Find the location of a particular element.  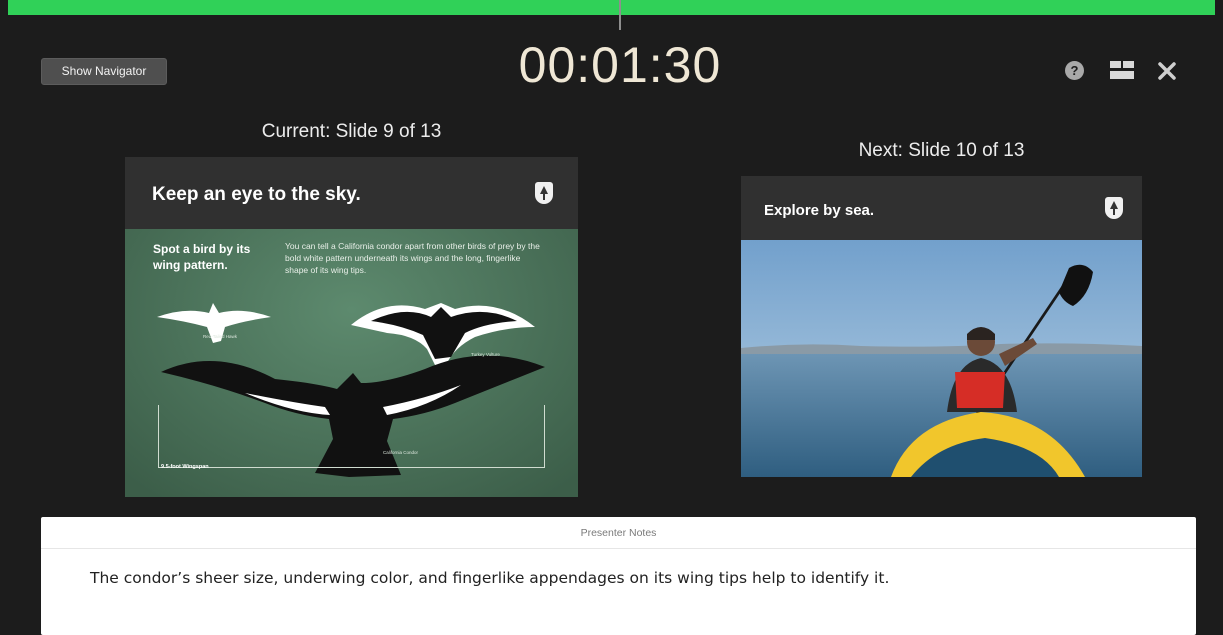

layout-grid-icon is located at coordinates (1122, 70).